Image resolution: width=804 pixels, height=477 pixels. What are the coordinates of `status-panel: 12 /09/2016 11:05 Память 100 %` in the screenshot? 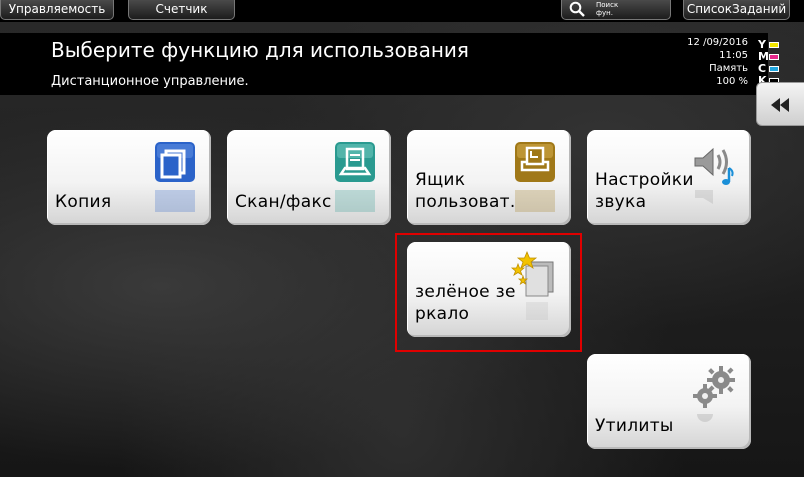 It's located at (717, 62).